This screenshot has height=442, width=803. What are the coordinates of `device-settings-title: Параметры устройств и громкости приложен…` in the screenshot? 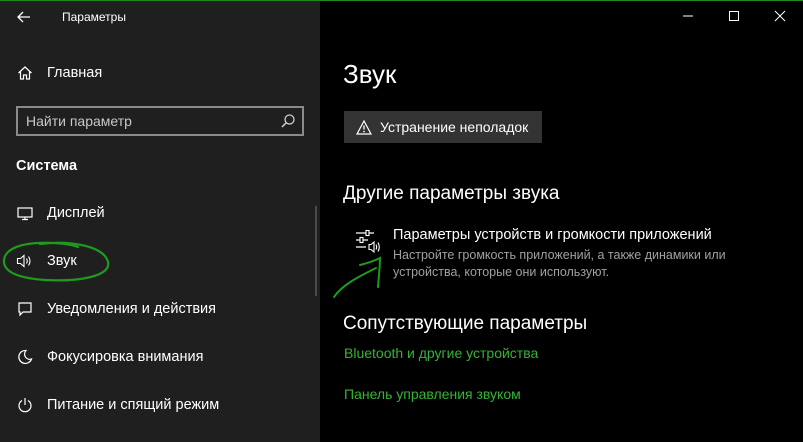 It's located at (552, 235).